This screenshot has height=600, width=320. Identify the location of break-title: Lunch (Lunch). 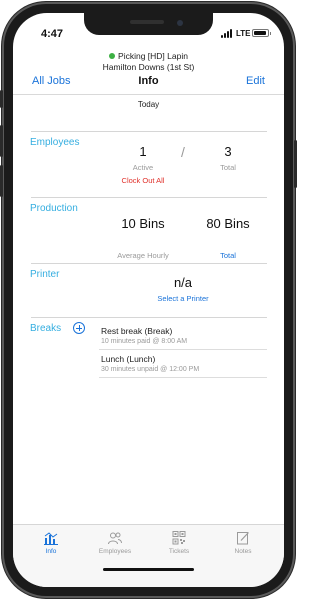
(128, 359).